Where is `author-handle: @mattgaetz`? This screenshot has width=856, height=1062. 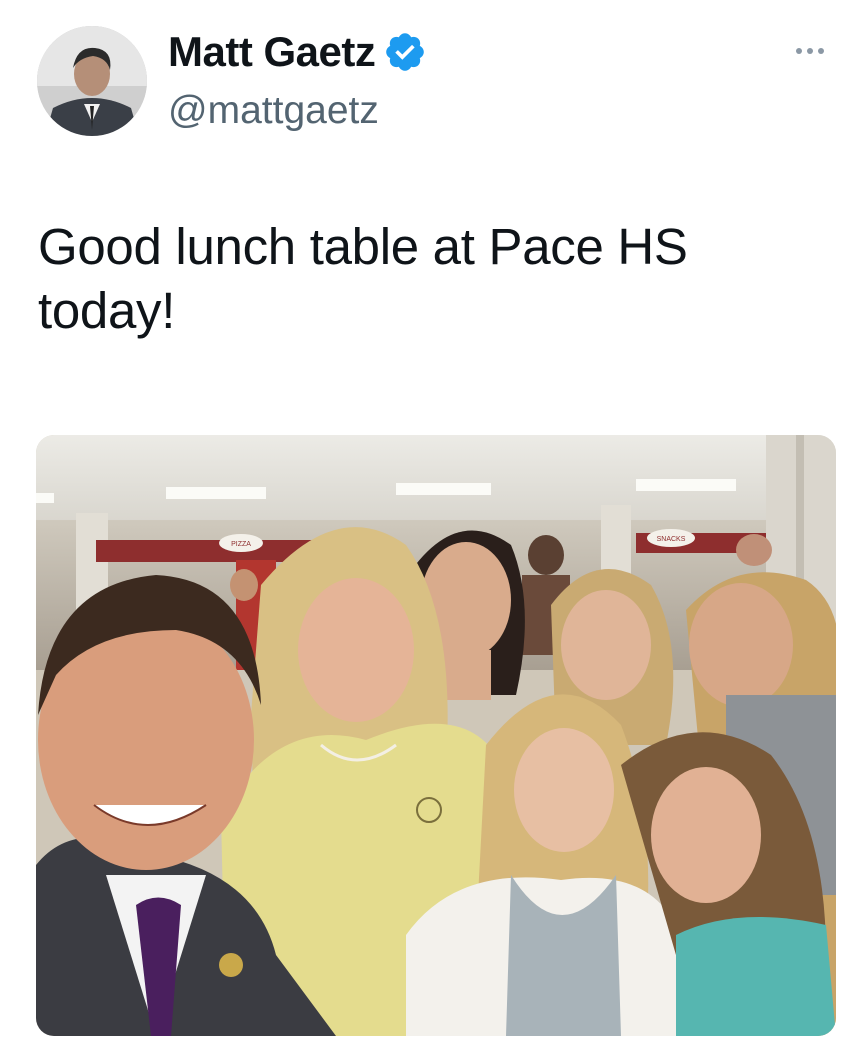 author-handle: @mattgaetz is located at coordinates (273, 111).